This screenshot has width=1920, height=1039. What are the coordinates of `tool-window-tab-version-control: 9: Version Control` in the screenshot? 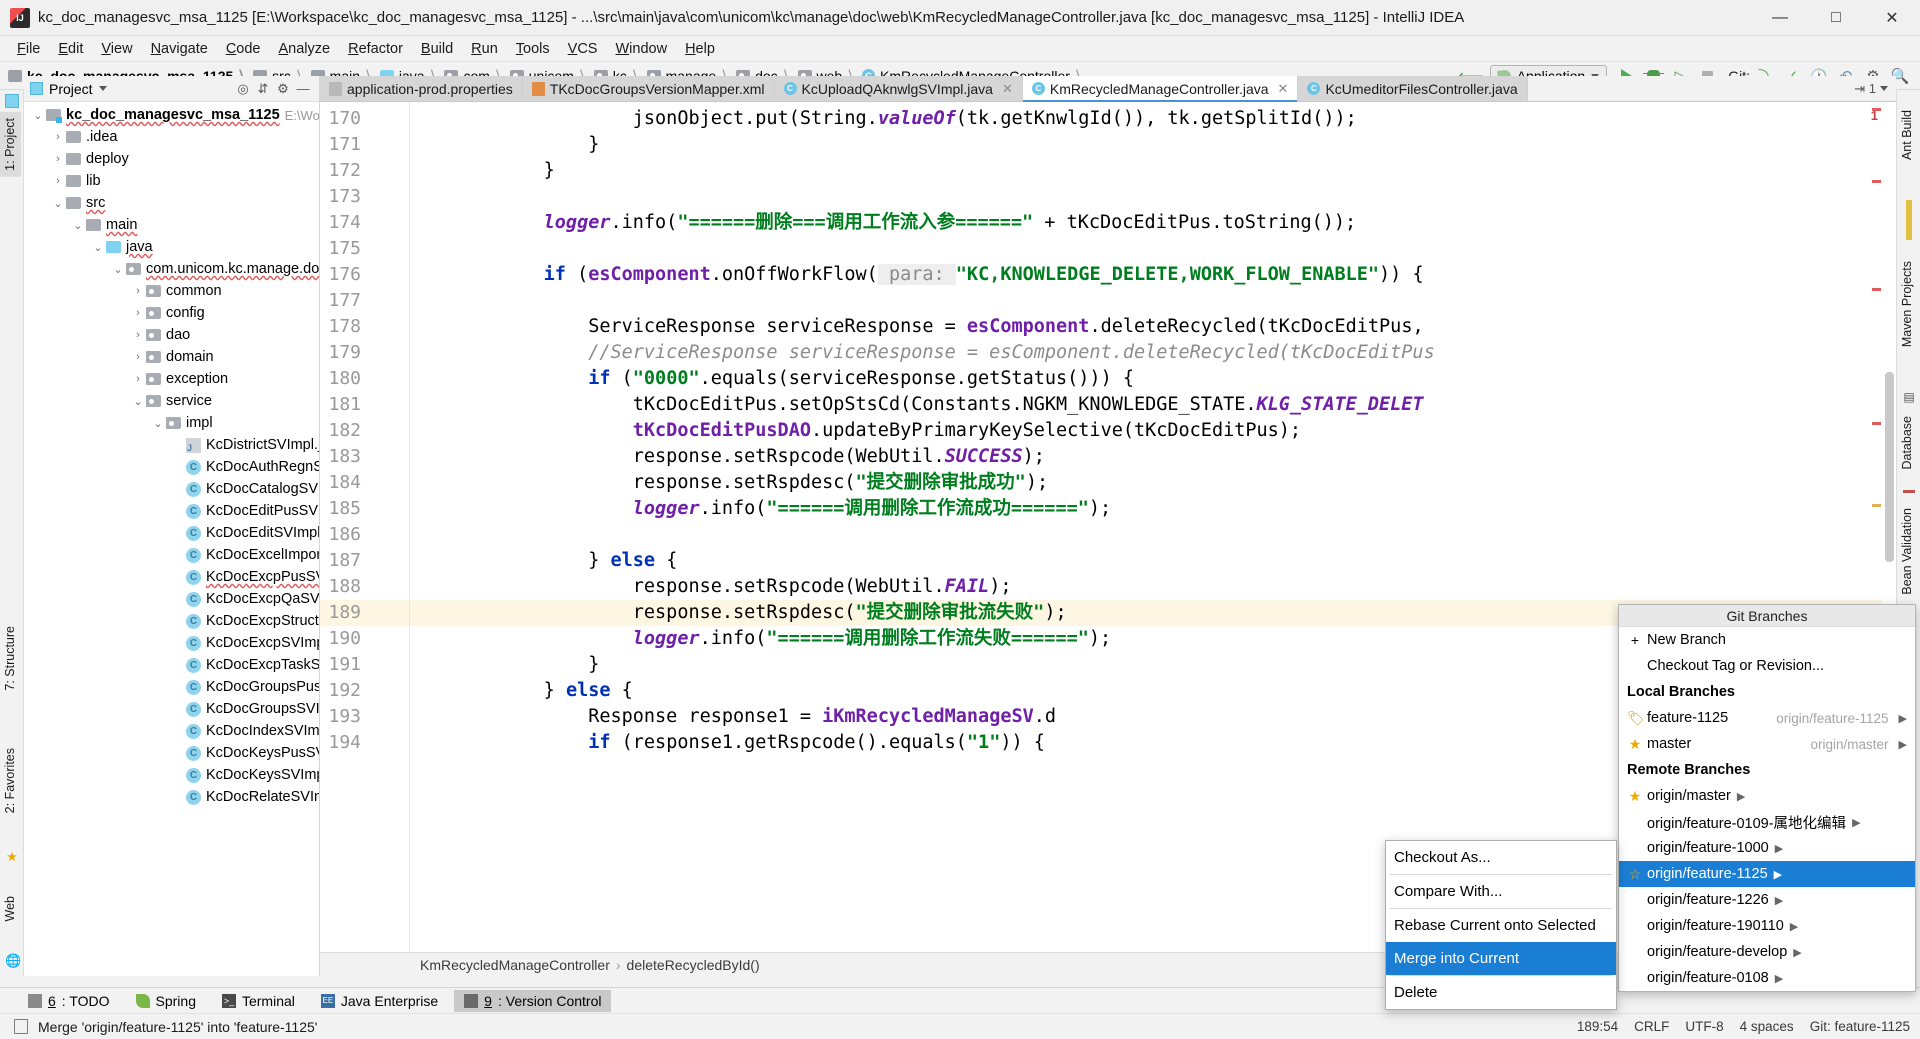 It's located at (533, 1000).